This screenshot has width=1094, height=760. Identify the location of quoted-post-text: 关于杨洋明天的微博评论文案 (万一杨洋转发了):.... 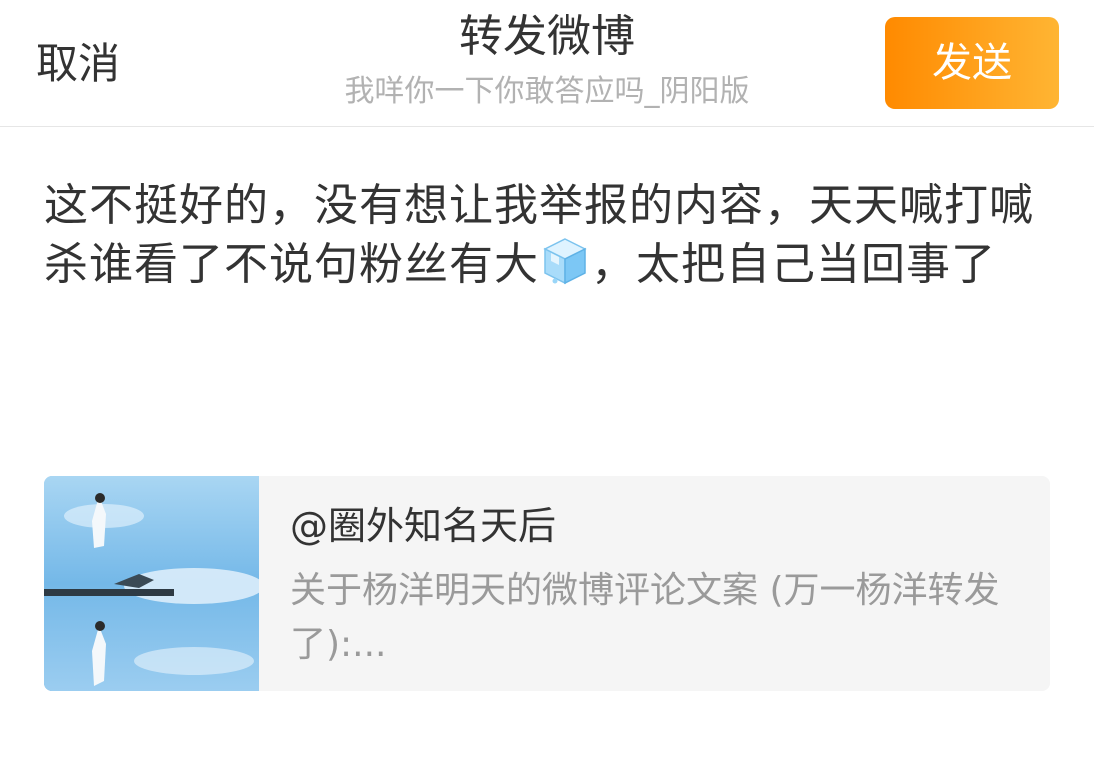
(645, 617).